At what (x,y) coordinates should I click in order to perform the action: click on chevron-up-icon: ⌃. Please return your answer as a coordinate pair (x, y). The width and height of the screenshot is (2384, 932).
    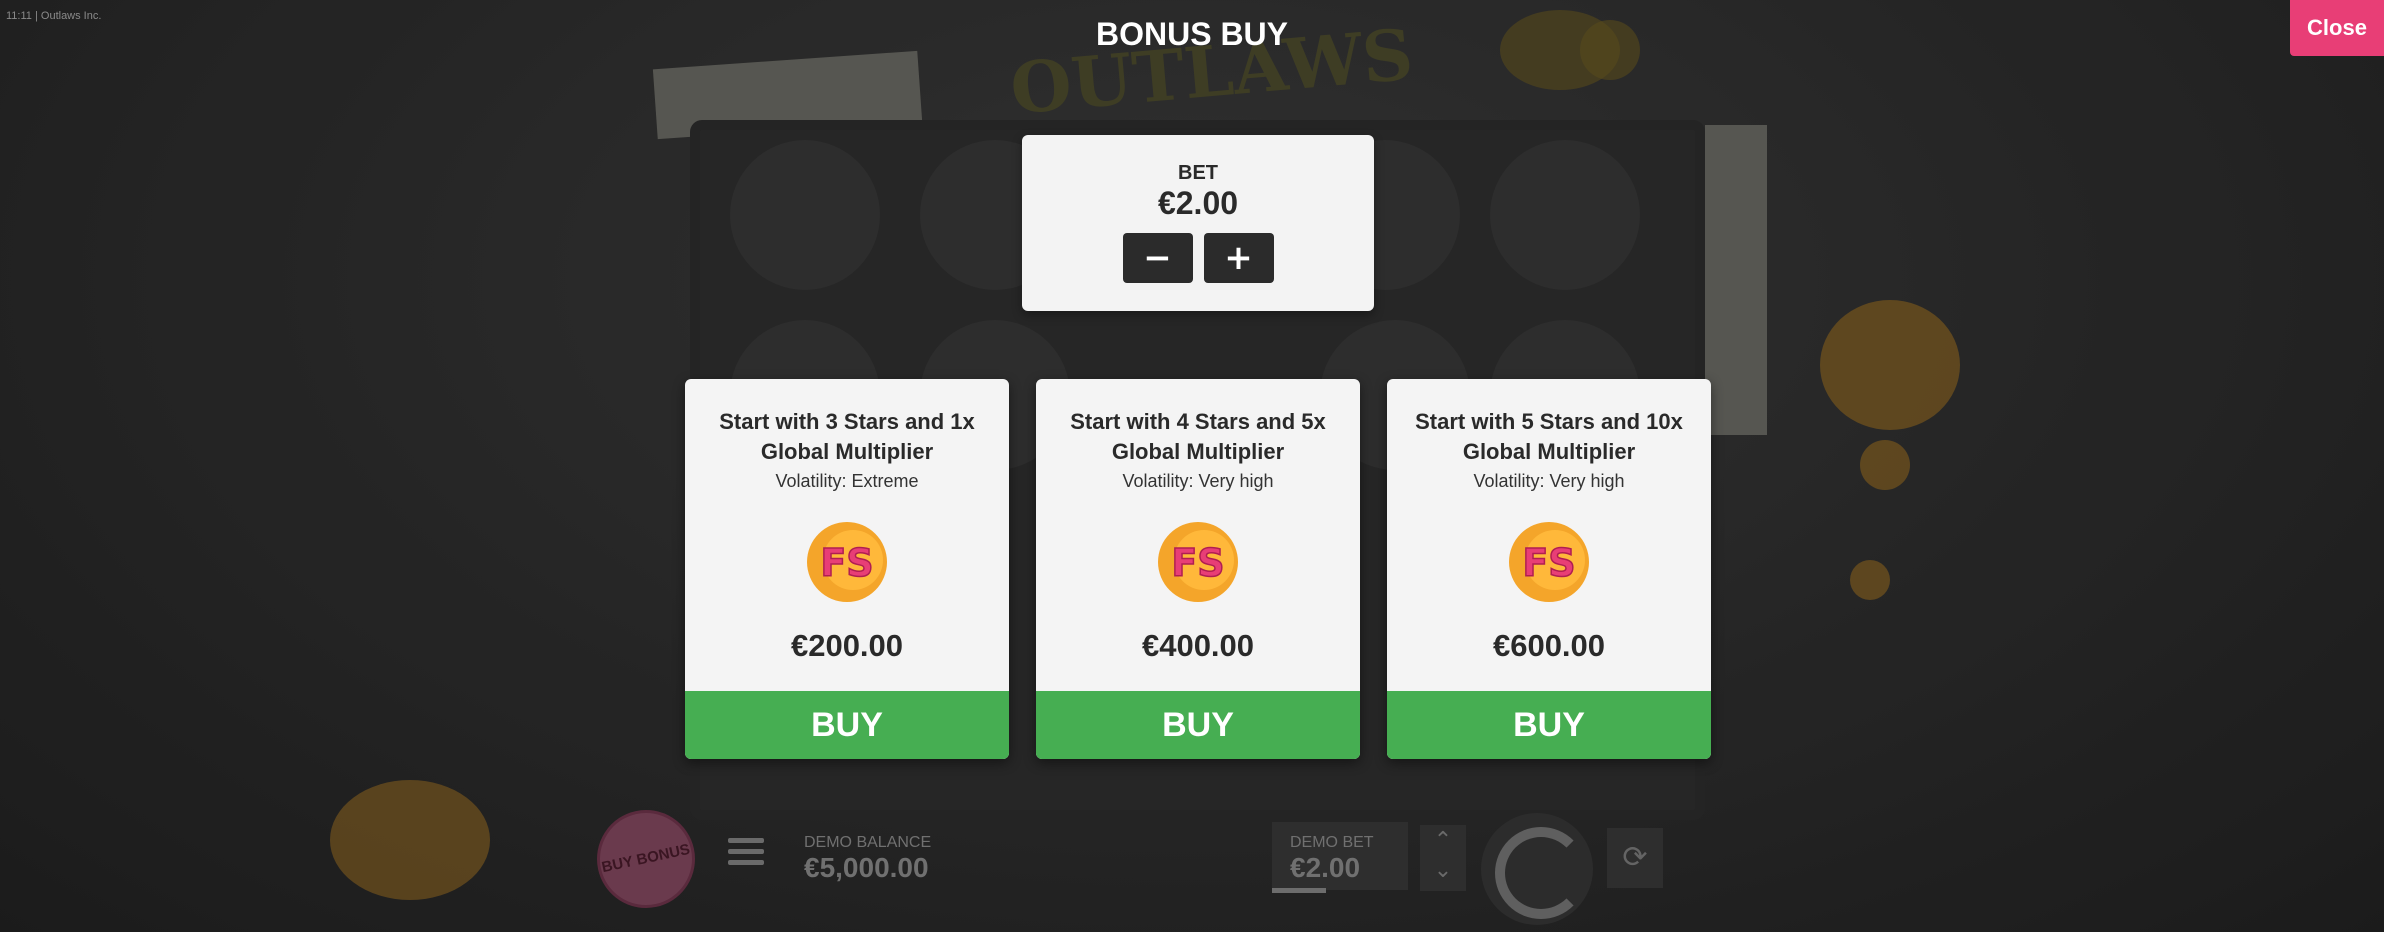
    Looking at the image, I should click on (1443, 840).